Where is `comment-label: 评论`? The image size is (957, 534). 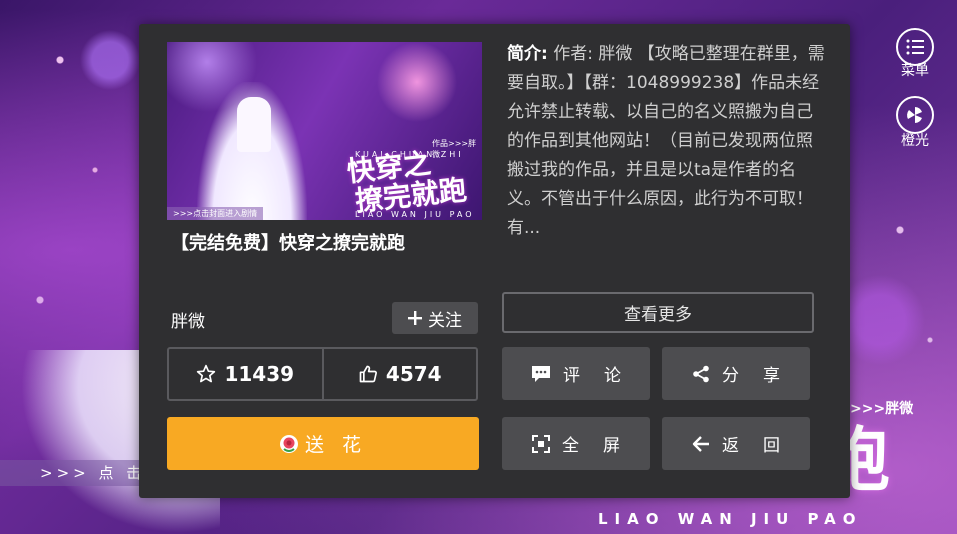
comment-label: 评论 is located at coordinates (604, 376).